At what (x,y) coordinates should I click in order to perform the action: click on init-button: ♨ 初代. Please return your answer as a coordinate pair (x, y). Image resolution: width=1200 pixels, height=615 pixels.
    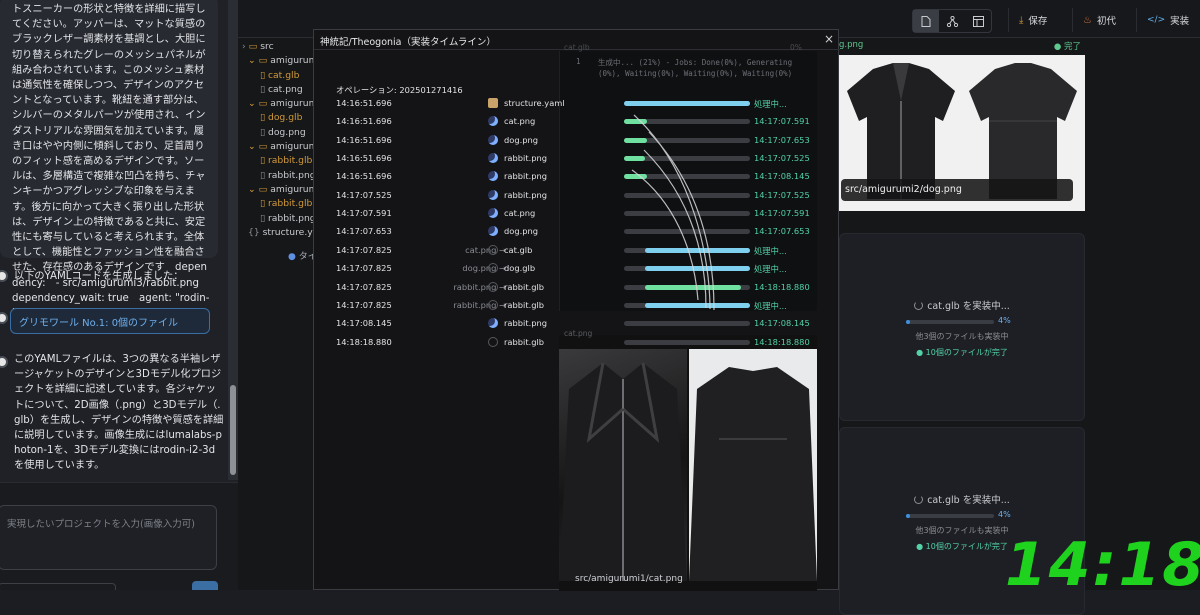
    Looking at the image, I should click on (1099, 20).